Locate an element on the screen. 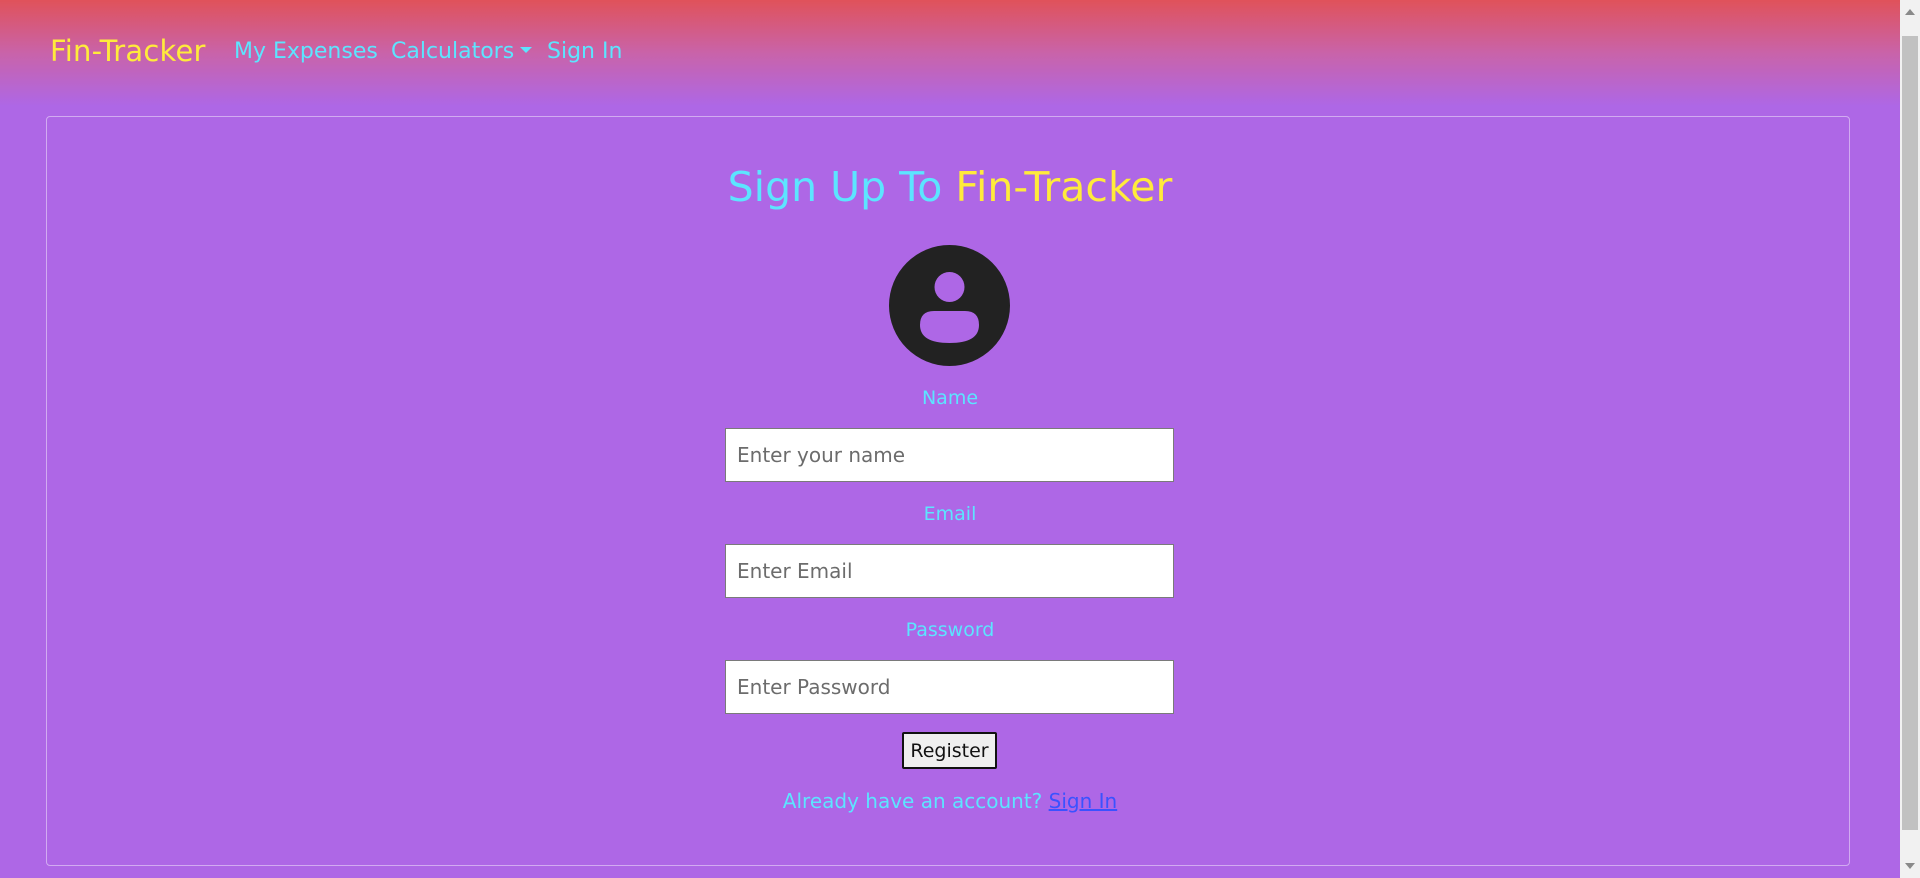  signin-link: Sign In is located at coordinates (1083, 801).